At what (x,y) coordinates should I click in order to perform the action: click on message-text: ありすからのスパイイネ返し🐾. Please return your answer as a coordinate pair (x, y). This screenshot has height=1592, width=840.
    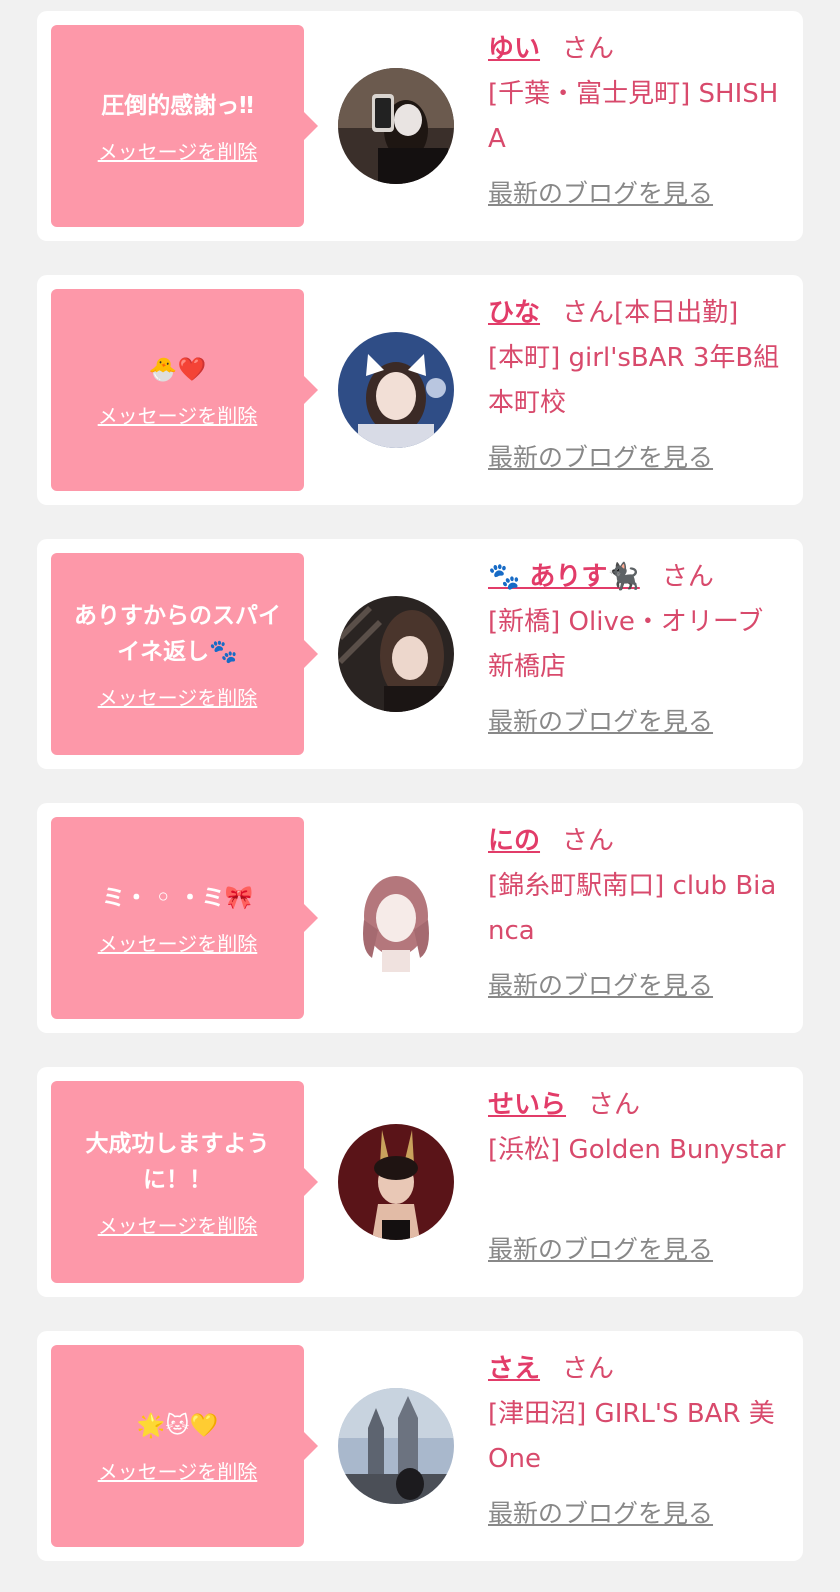
    Looking at the image, I should click on (177, 633).